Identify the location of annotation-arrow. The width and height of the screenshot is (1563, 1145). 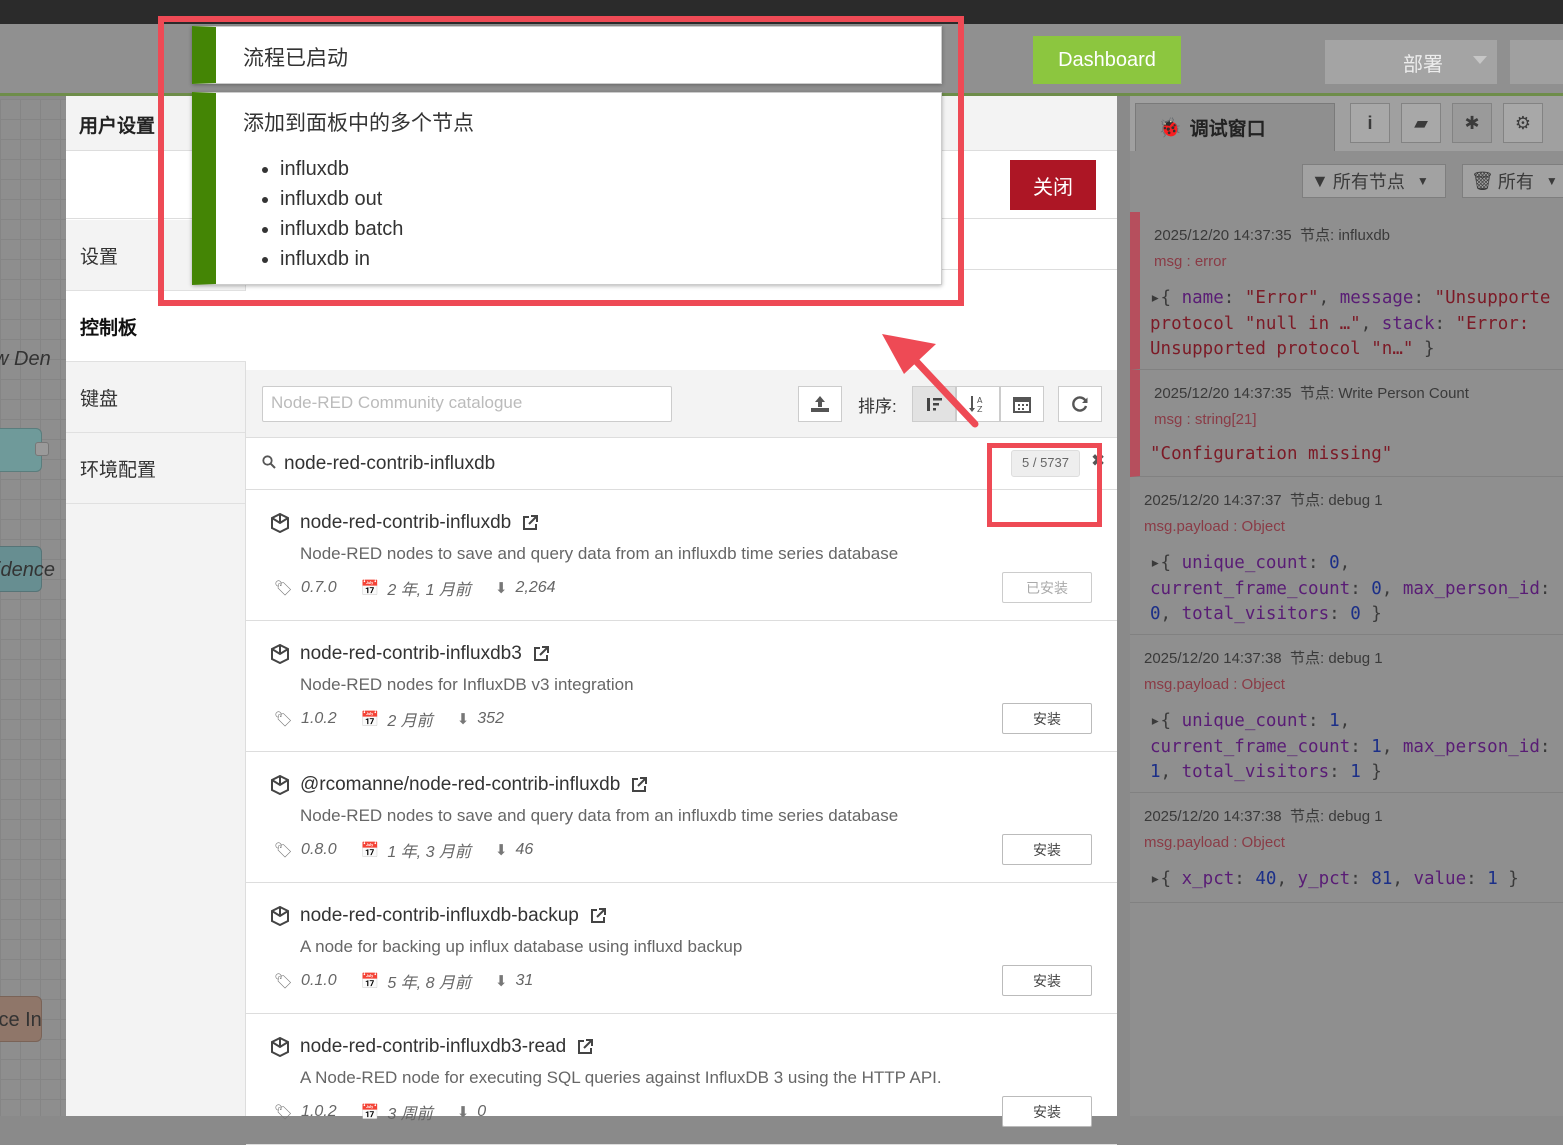
(930, 381).